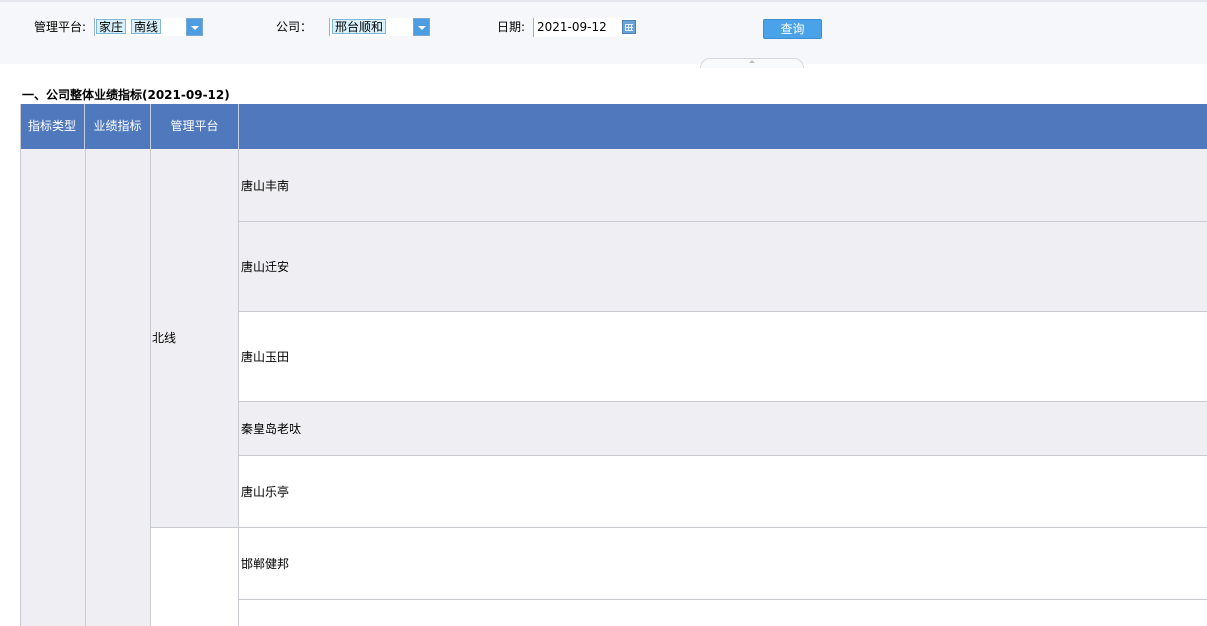 The height and width of the screenshot is (626, 1207). What do you see at coordinates (511, 27) in the screenshot?
I see `date-filter-label: 日期:` at bounding box center [511, 27].